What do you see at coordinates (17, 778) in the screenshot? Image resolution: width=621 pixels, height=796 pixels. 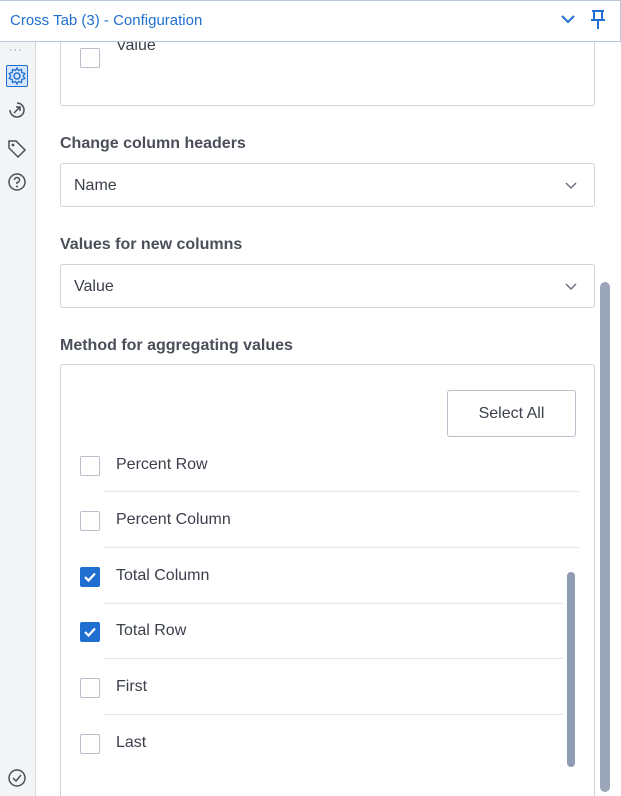 I see `check-circle-icon` at bounding box center [17, 778].